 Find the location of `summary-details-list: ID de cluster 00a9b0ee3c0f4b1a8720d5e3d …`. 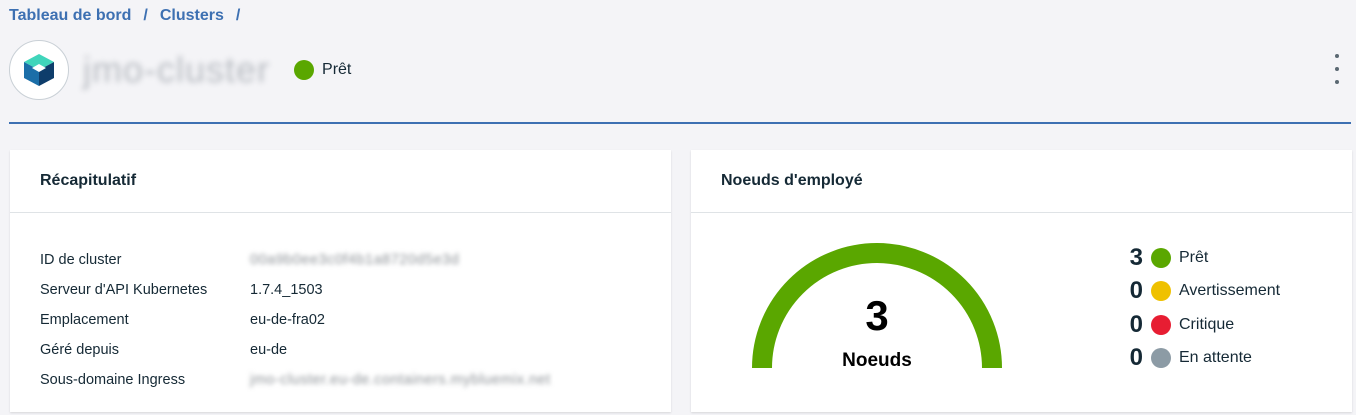

summary-details-list: ID de cluster 00a9b0ee3c0f4b1a8720d5e3d … is located at coordinates (295, 320).